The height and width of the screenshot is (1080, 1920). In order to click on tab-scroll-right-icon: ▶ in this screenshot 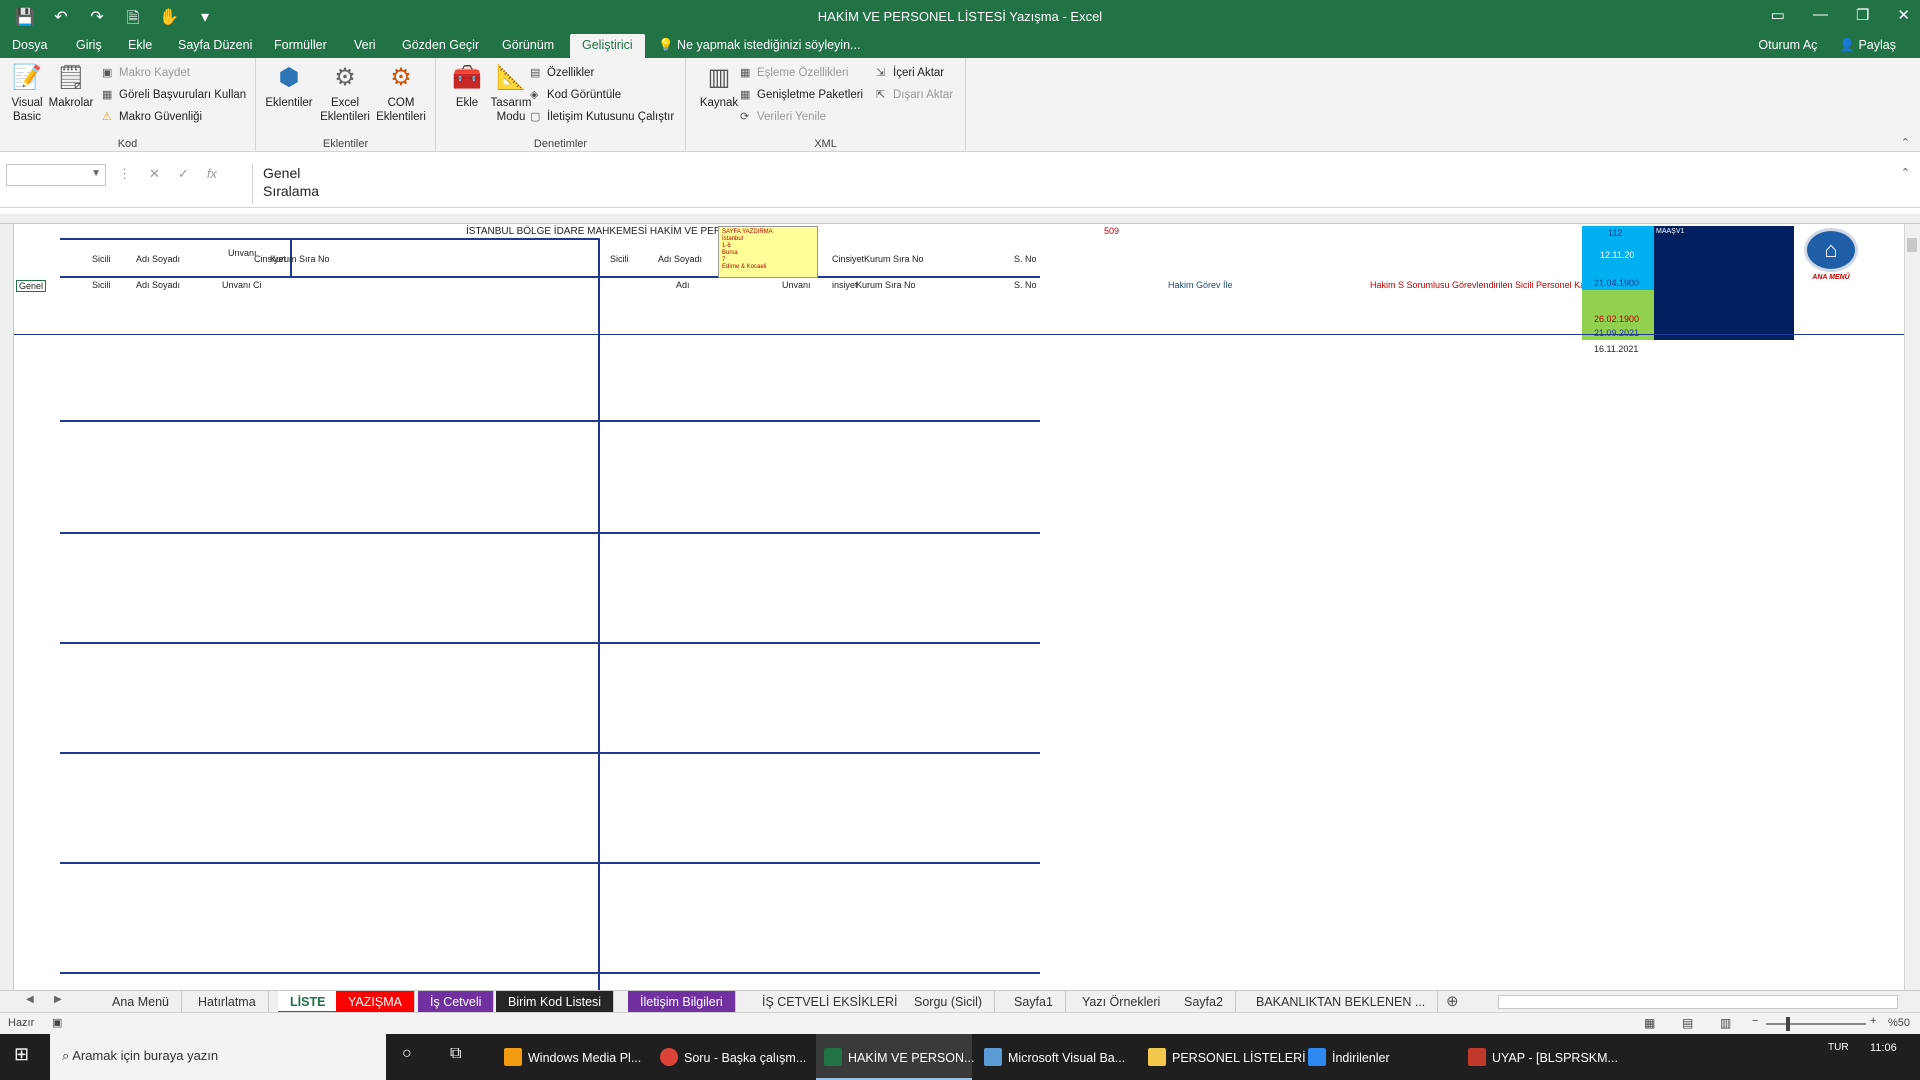, I will do `click(58, 999)`.